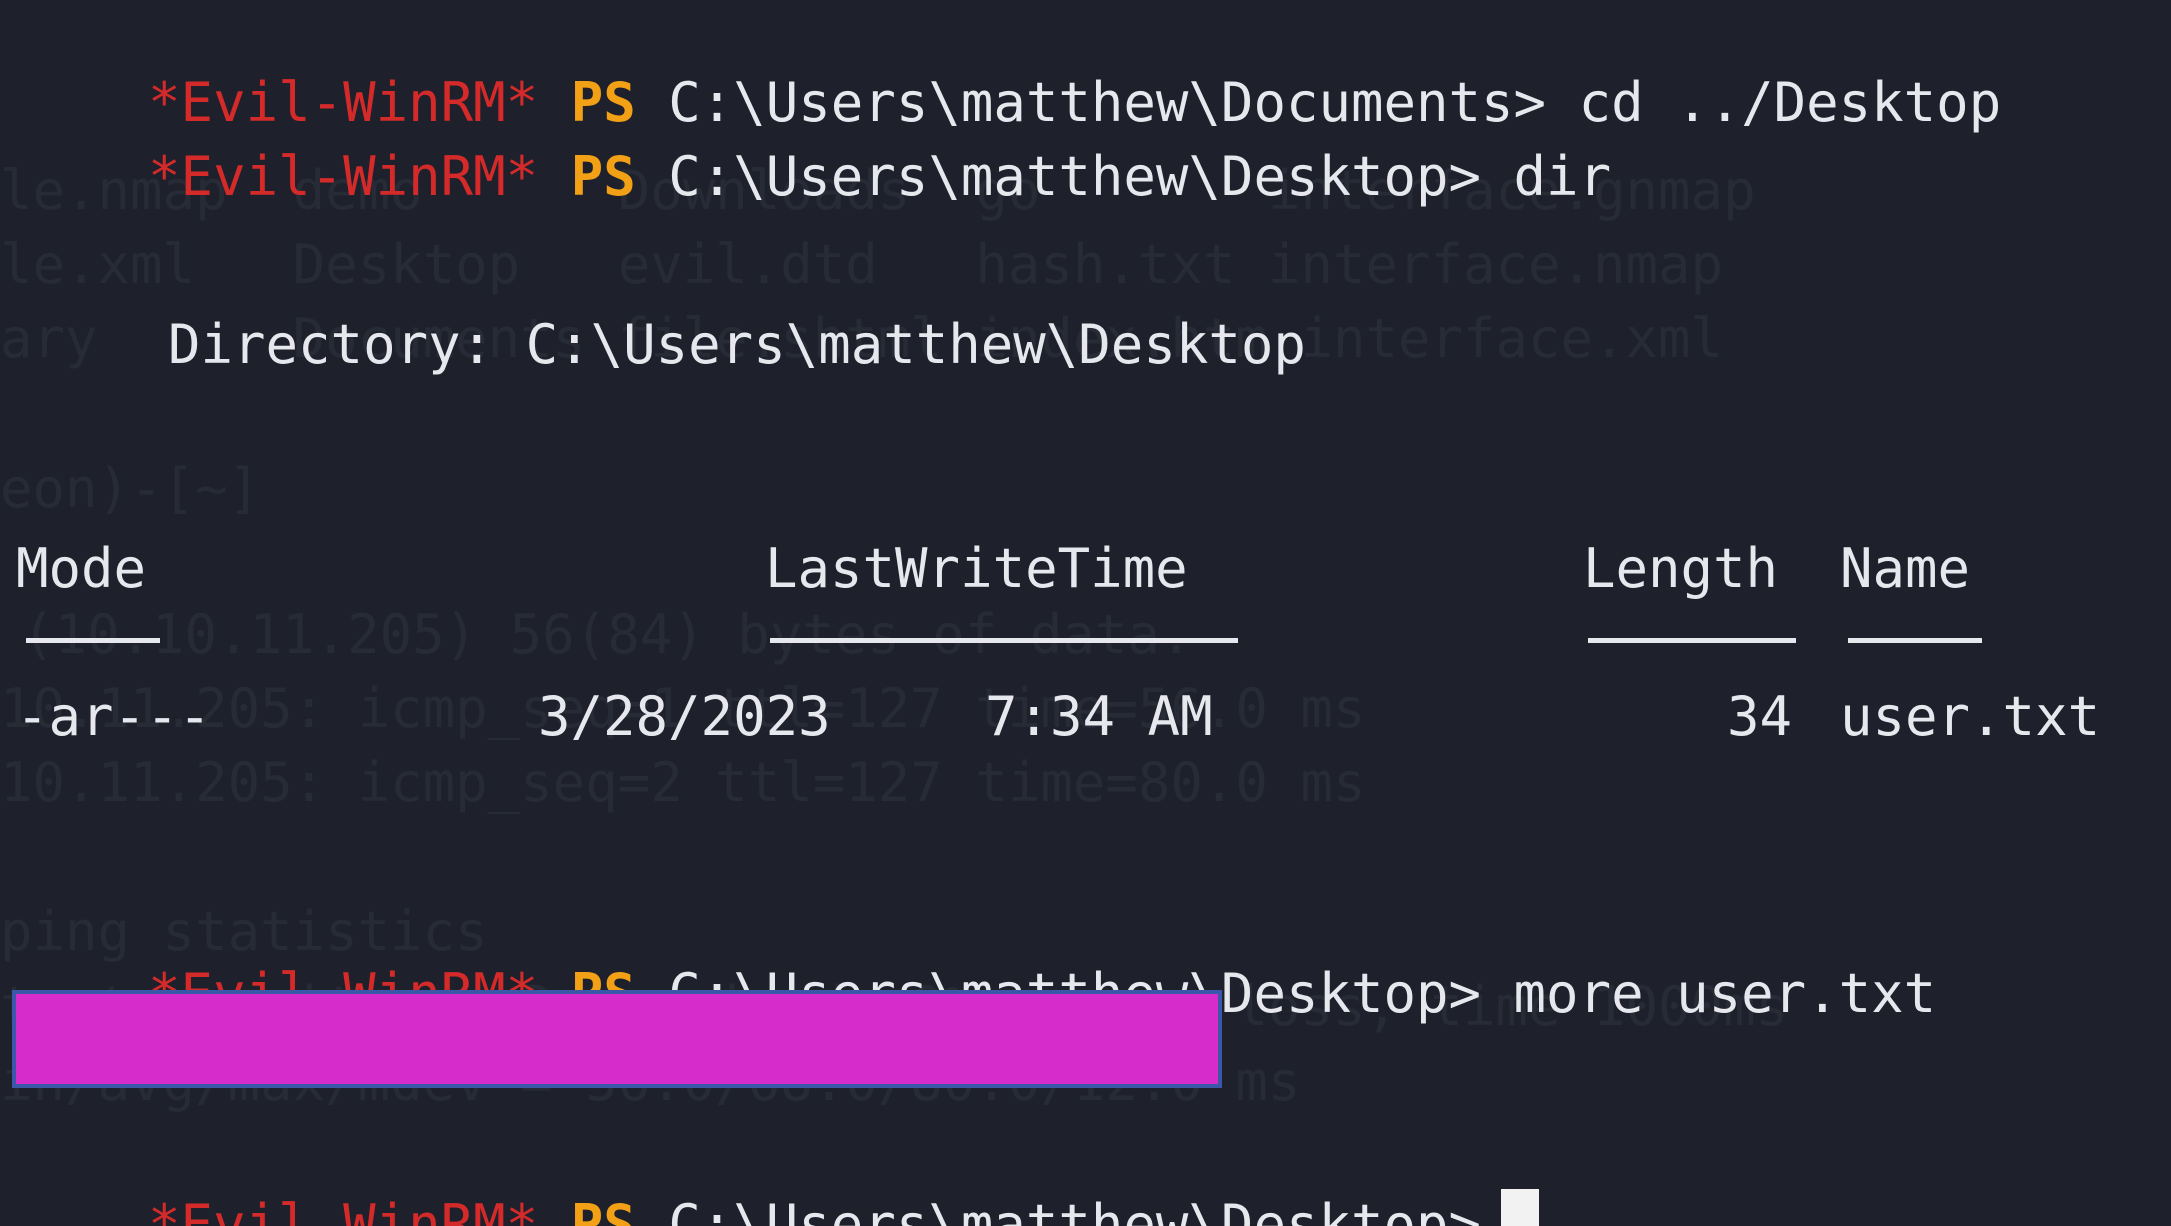  Describe the element at coordinates (1905, 568) in the screenshot. I see `header-name: Name` at that location.